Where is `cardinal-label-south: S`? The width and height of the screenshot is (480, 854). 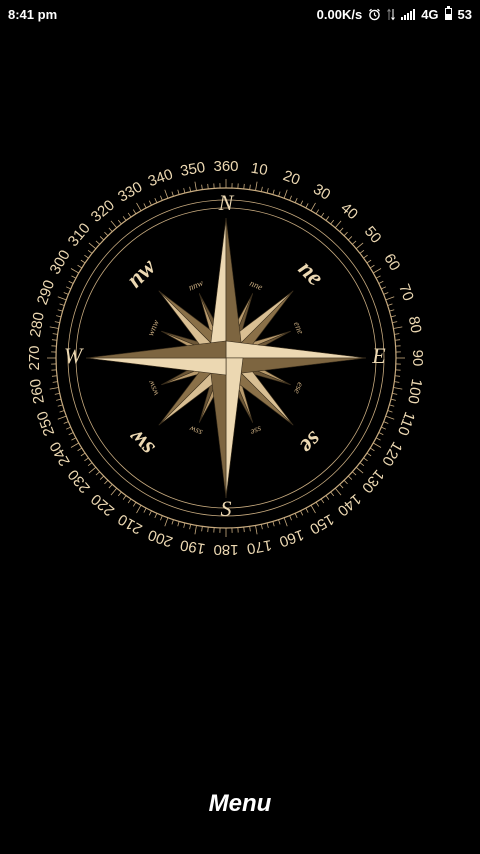
cardinal-label-south: S is located at coordinates (226, 508).